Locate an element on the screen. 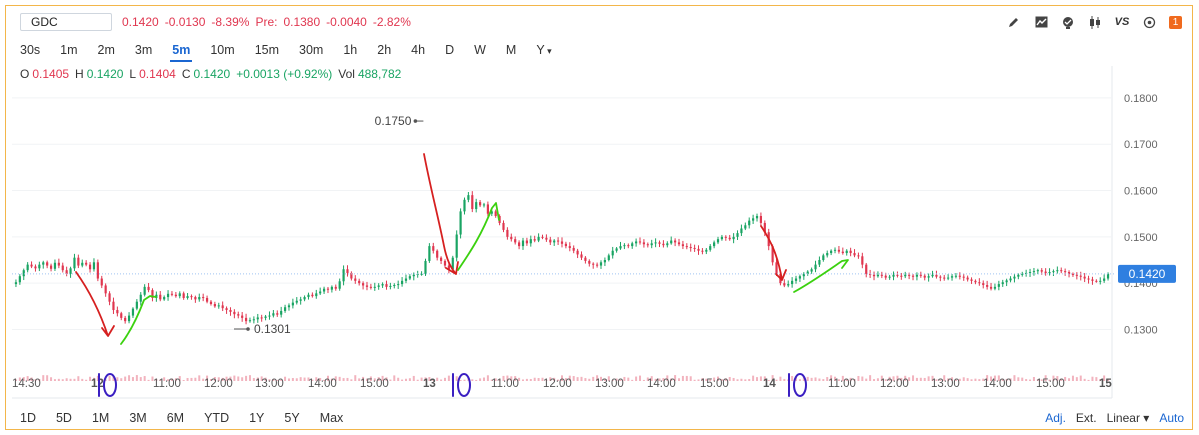  adjusted-toggle: Adj. is located at coordinates (1055, 418).